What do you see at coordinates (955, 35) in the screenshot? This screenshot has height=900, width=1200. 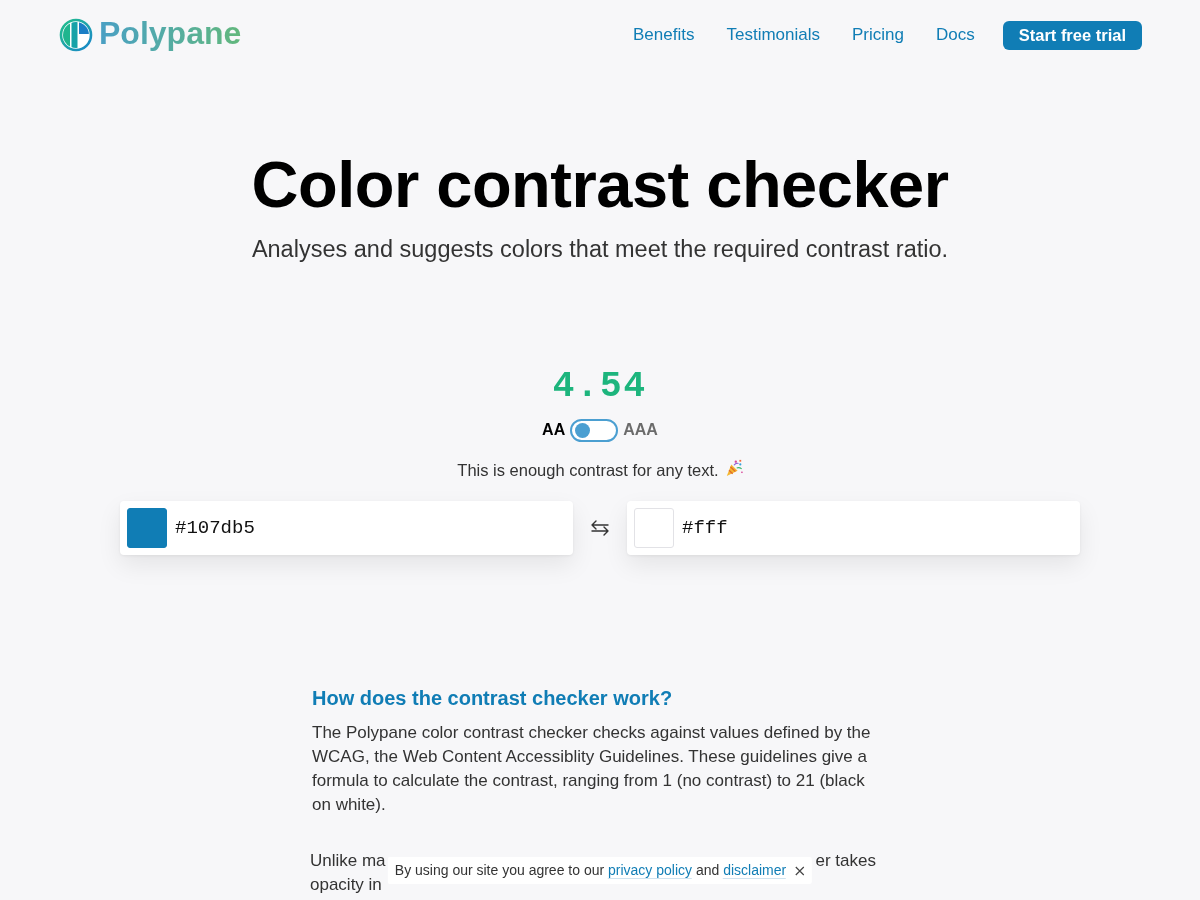 I see `nav-link: Docs` at bounding box center [955, 35].